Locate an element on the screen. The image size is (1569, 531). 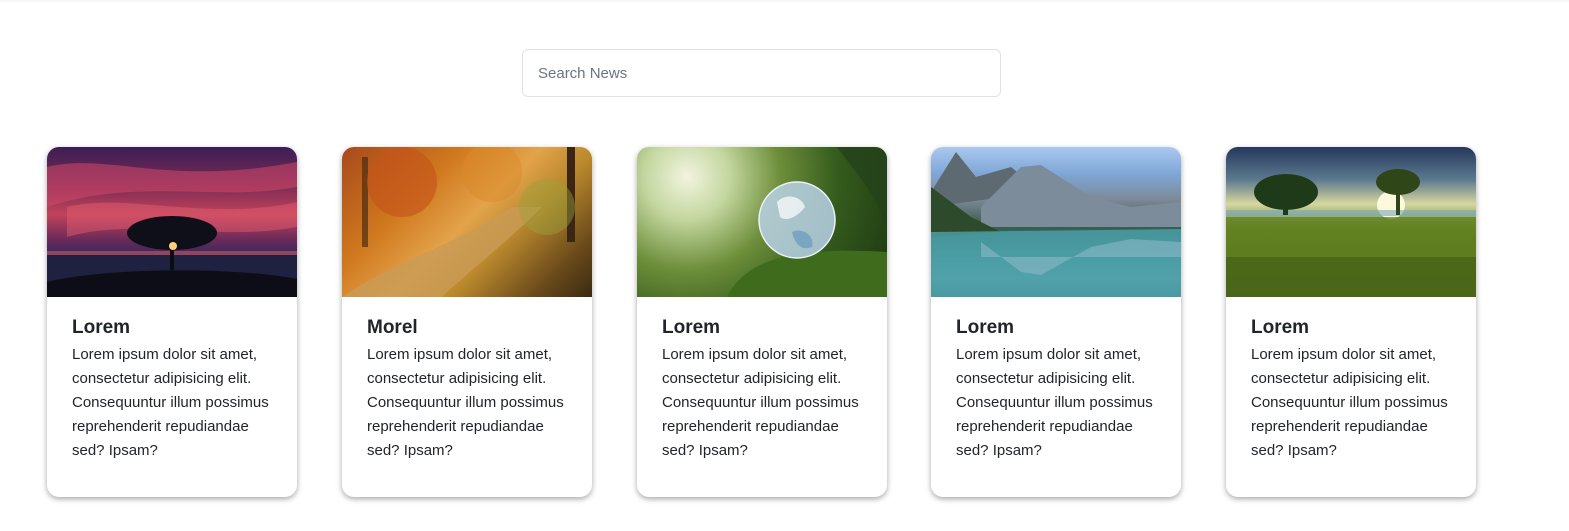
search-input is located at coordinates (761, 73).